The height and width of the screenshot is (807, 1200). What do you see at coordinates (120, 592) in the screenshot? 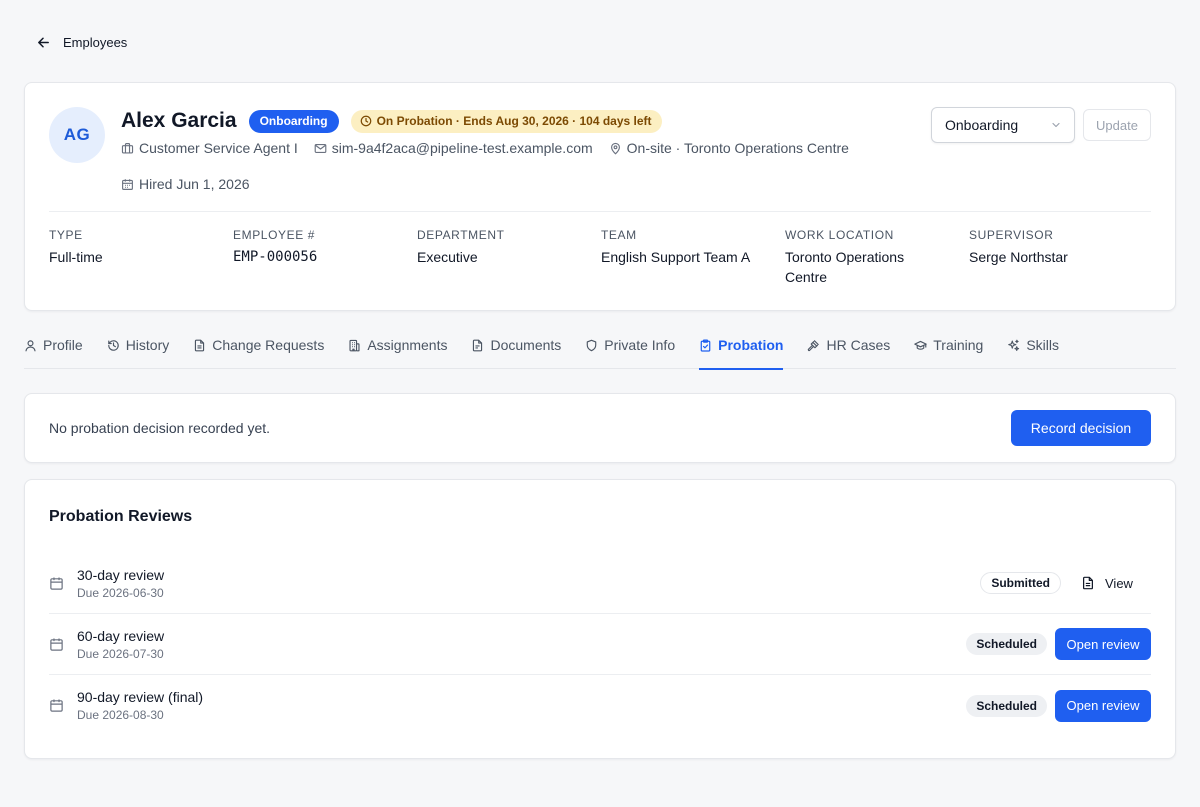
I see `review-due-date: Due 2026-06-30` at bounding box center [120, 592].